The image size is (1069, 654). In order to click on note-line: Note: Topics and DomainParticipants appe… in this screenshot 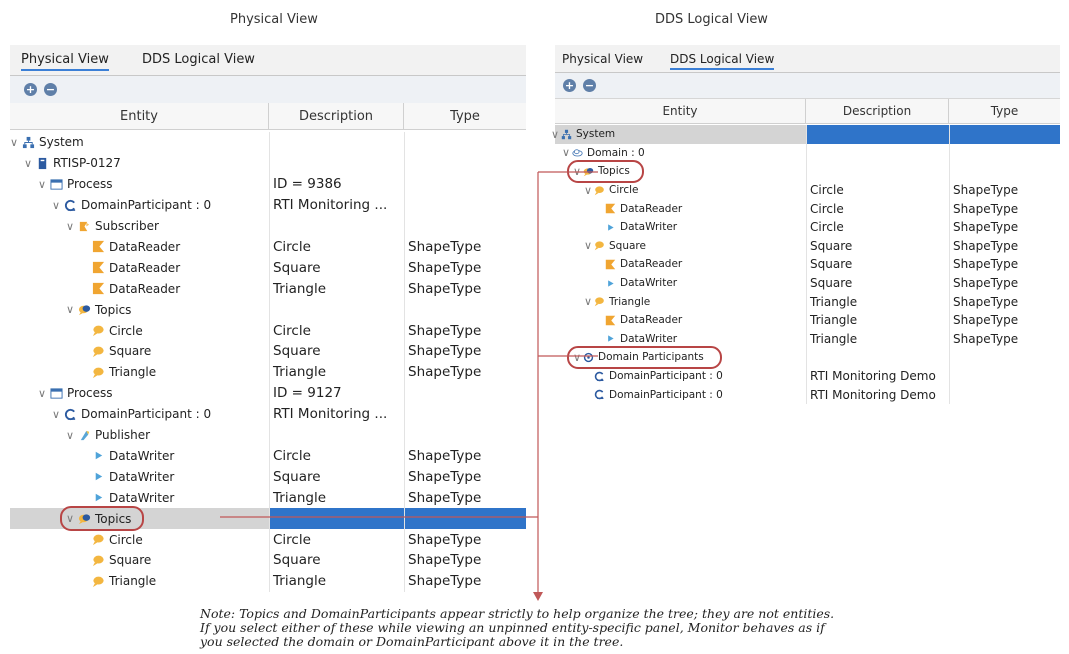, I will do `click(517, 613)`.